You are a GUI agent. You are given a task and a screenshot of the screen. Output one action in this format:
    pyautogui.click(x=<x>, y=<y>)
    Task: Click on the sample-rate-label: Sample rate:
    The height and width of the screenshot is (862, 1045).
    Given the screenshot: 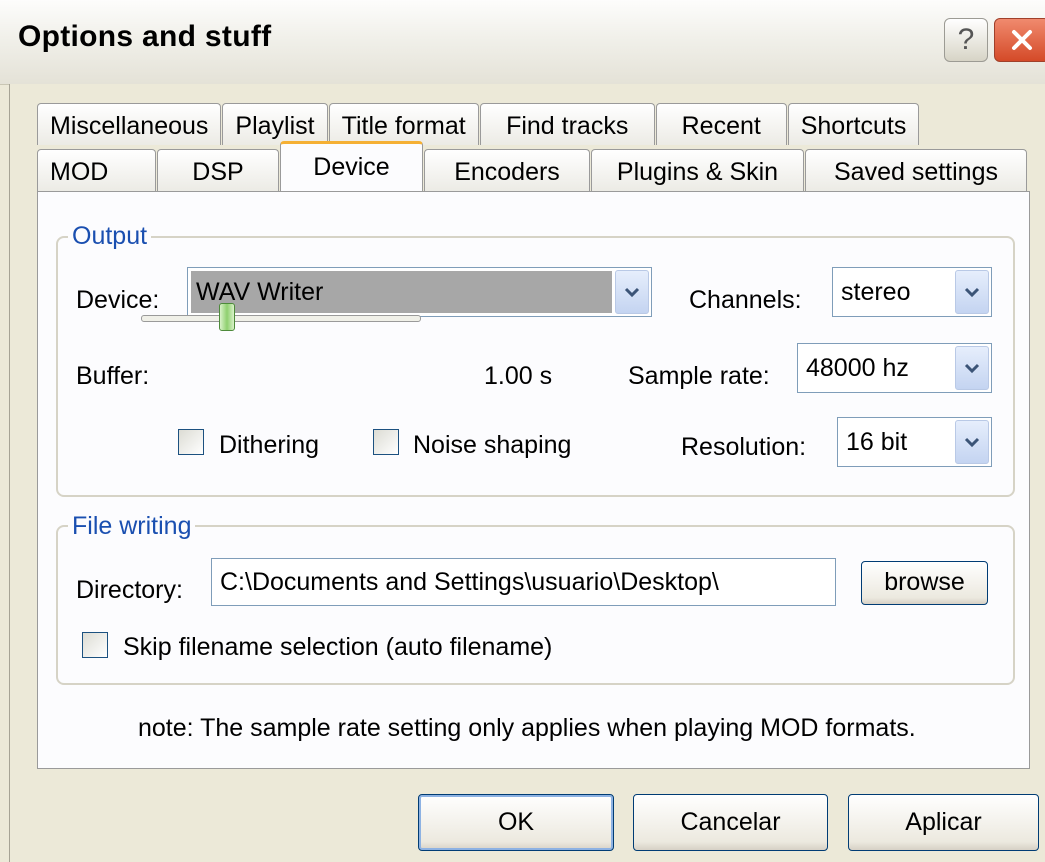 What is the action you would take?
    pyautogui.click(x=699, y=376)
    